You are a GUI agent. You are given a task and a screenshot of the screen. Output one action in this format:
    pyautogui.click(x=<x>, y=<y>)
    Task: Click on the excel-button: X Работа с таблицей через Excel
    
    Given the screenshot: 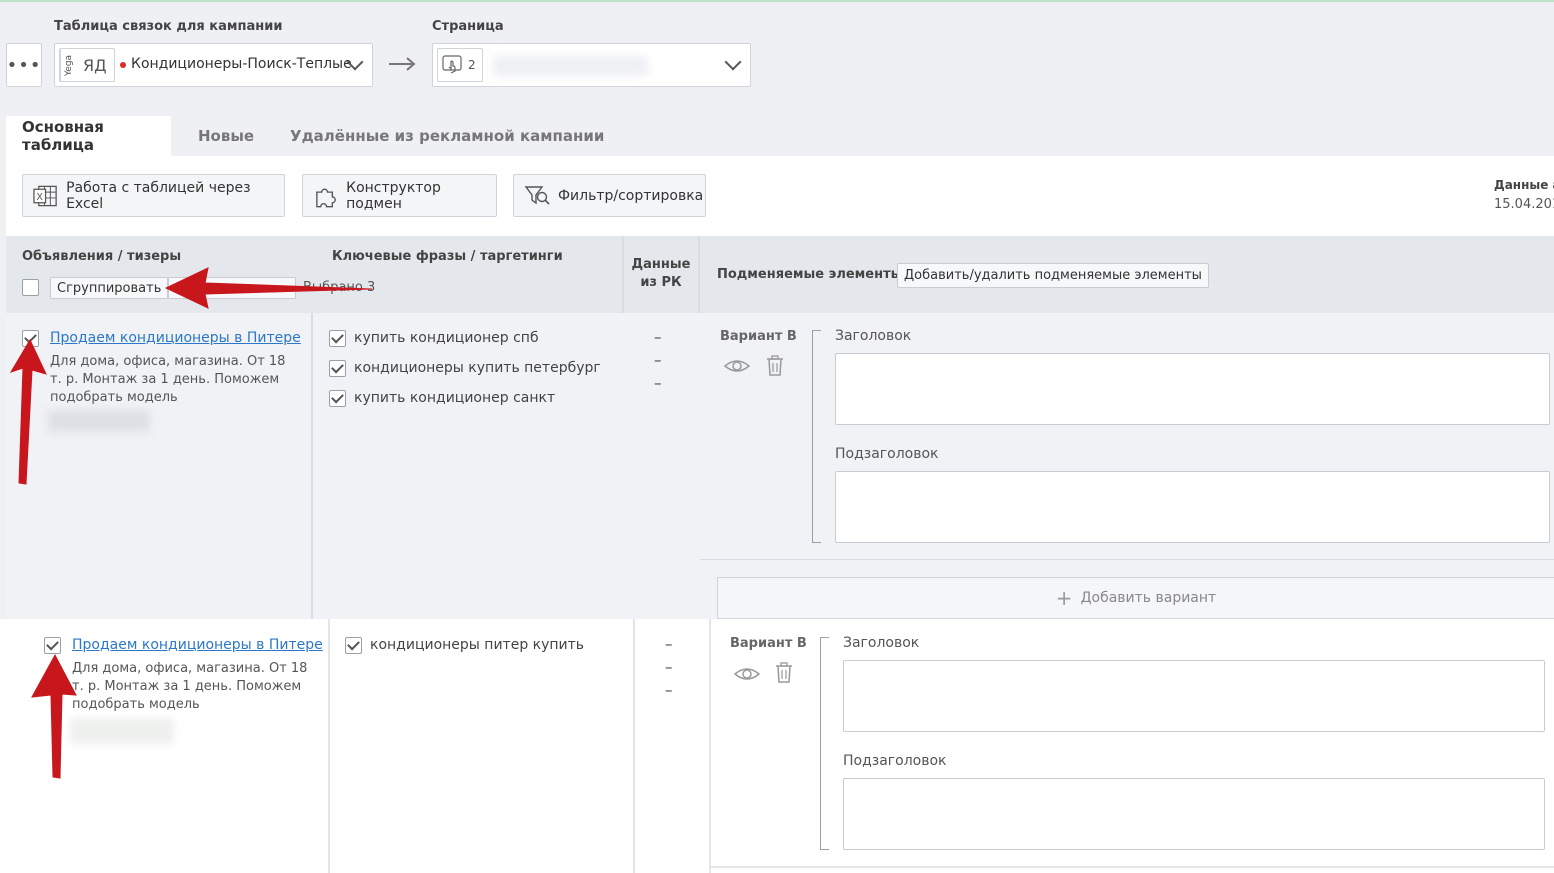 What is the action you would take?
    pyautogui.click(x=153, y=195)
    